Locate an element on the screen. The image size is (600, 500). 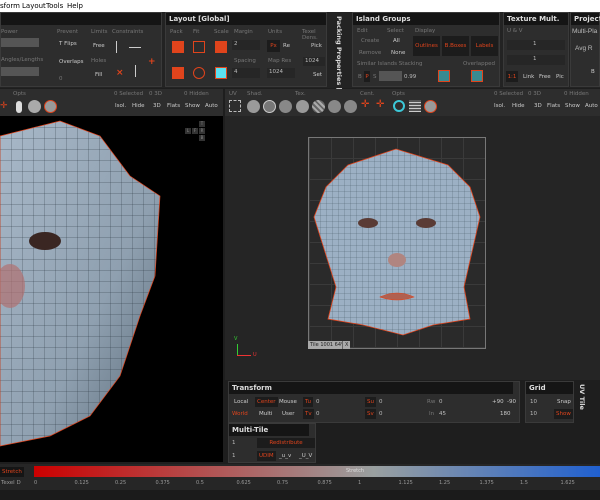
map-res-input: 1024 is located at coordinates (281, 73).